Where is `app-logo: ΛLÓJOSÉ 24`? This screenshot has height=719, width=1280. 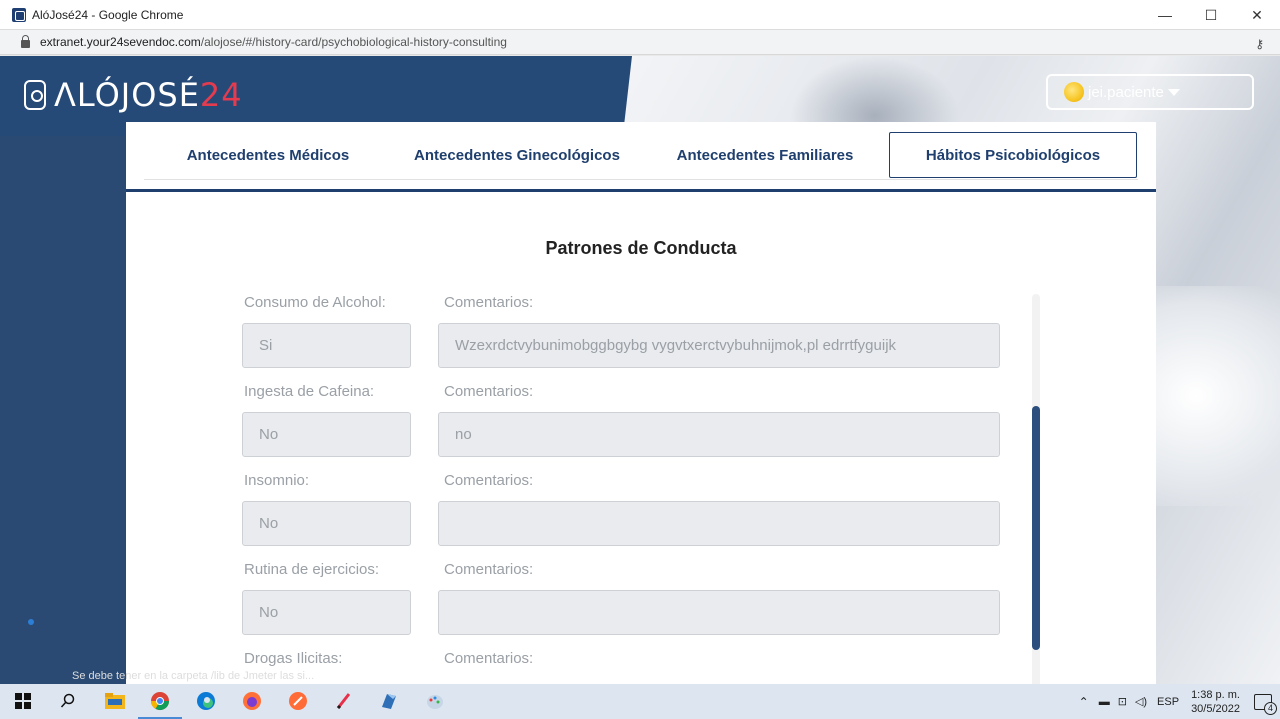 app-logo: ΛLÓJOSÉ 24 is located at coordinates (133, 95).